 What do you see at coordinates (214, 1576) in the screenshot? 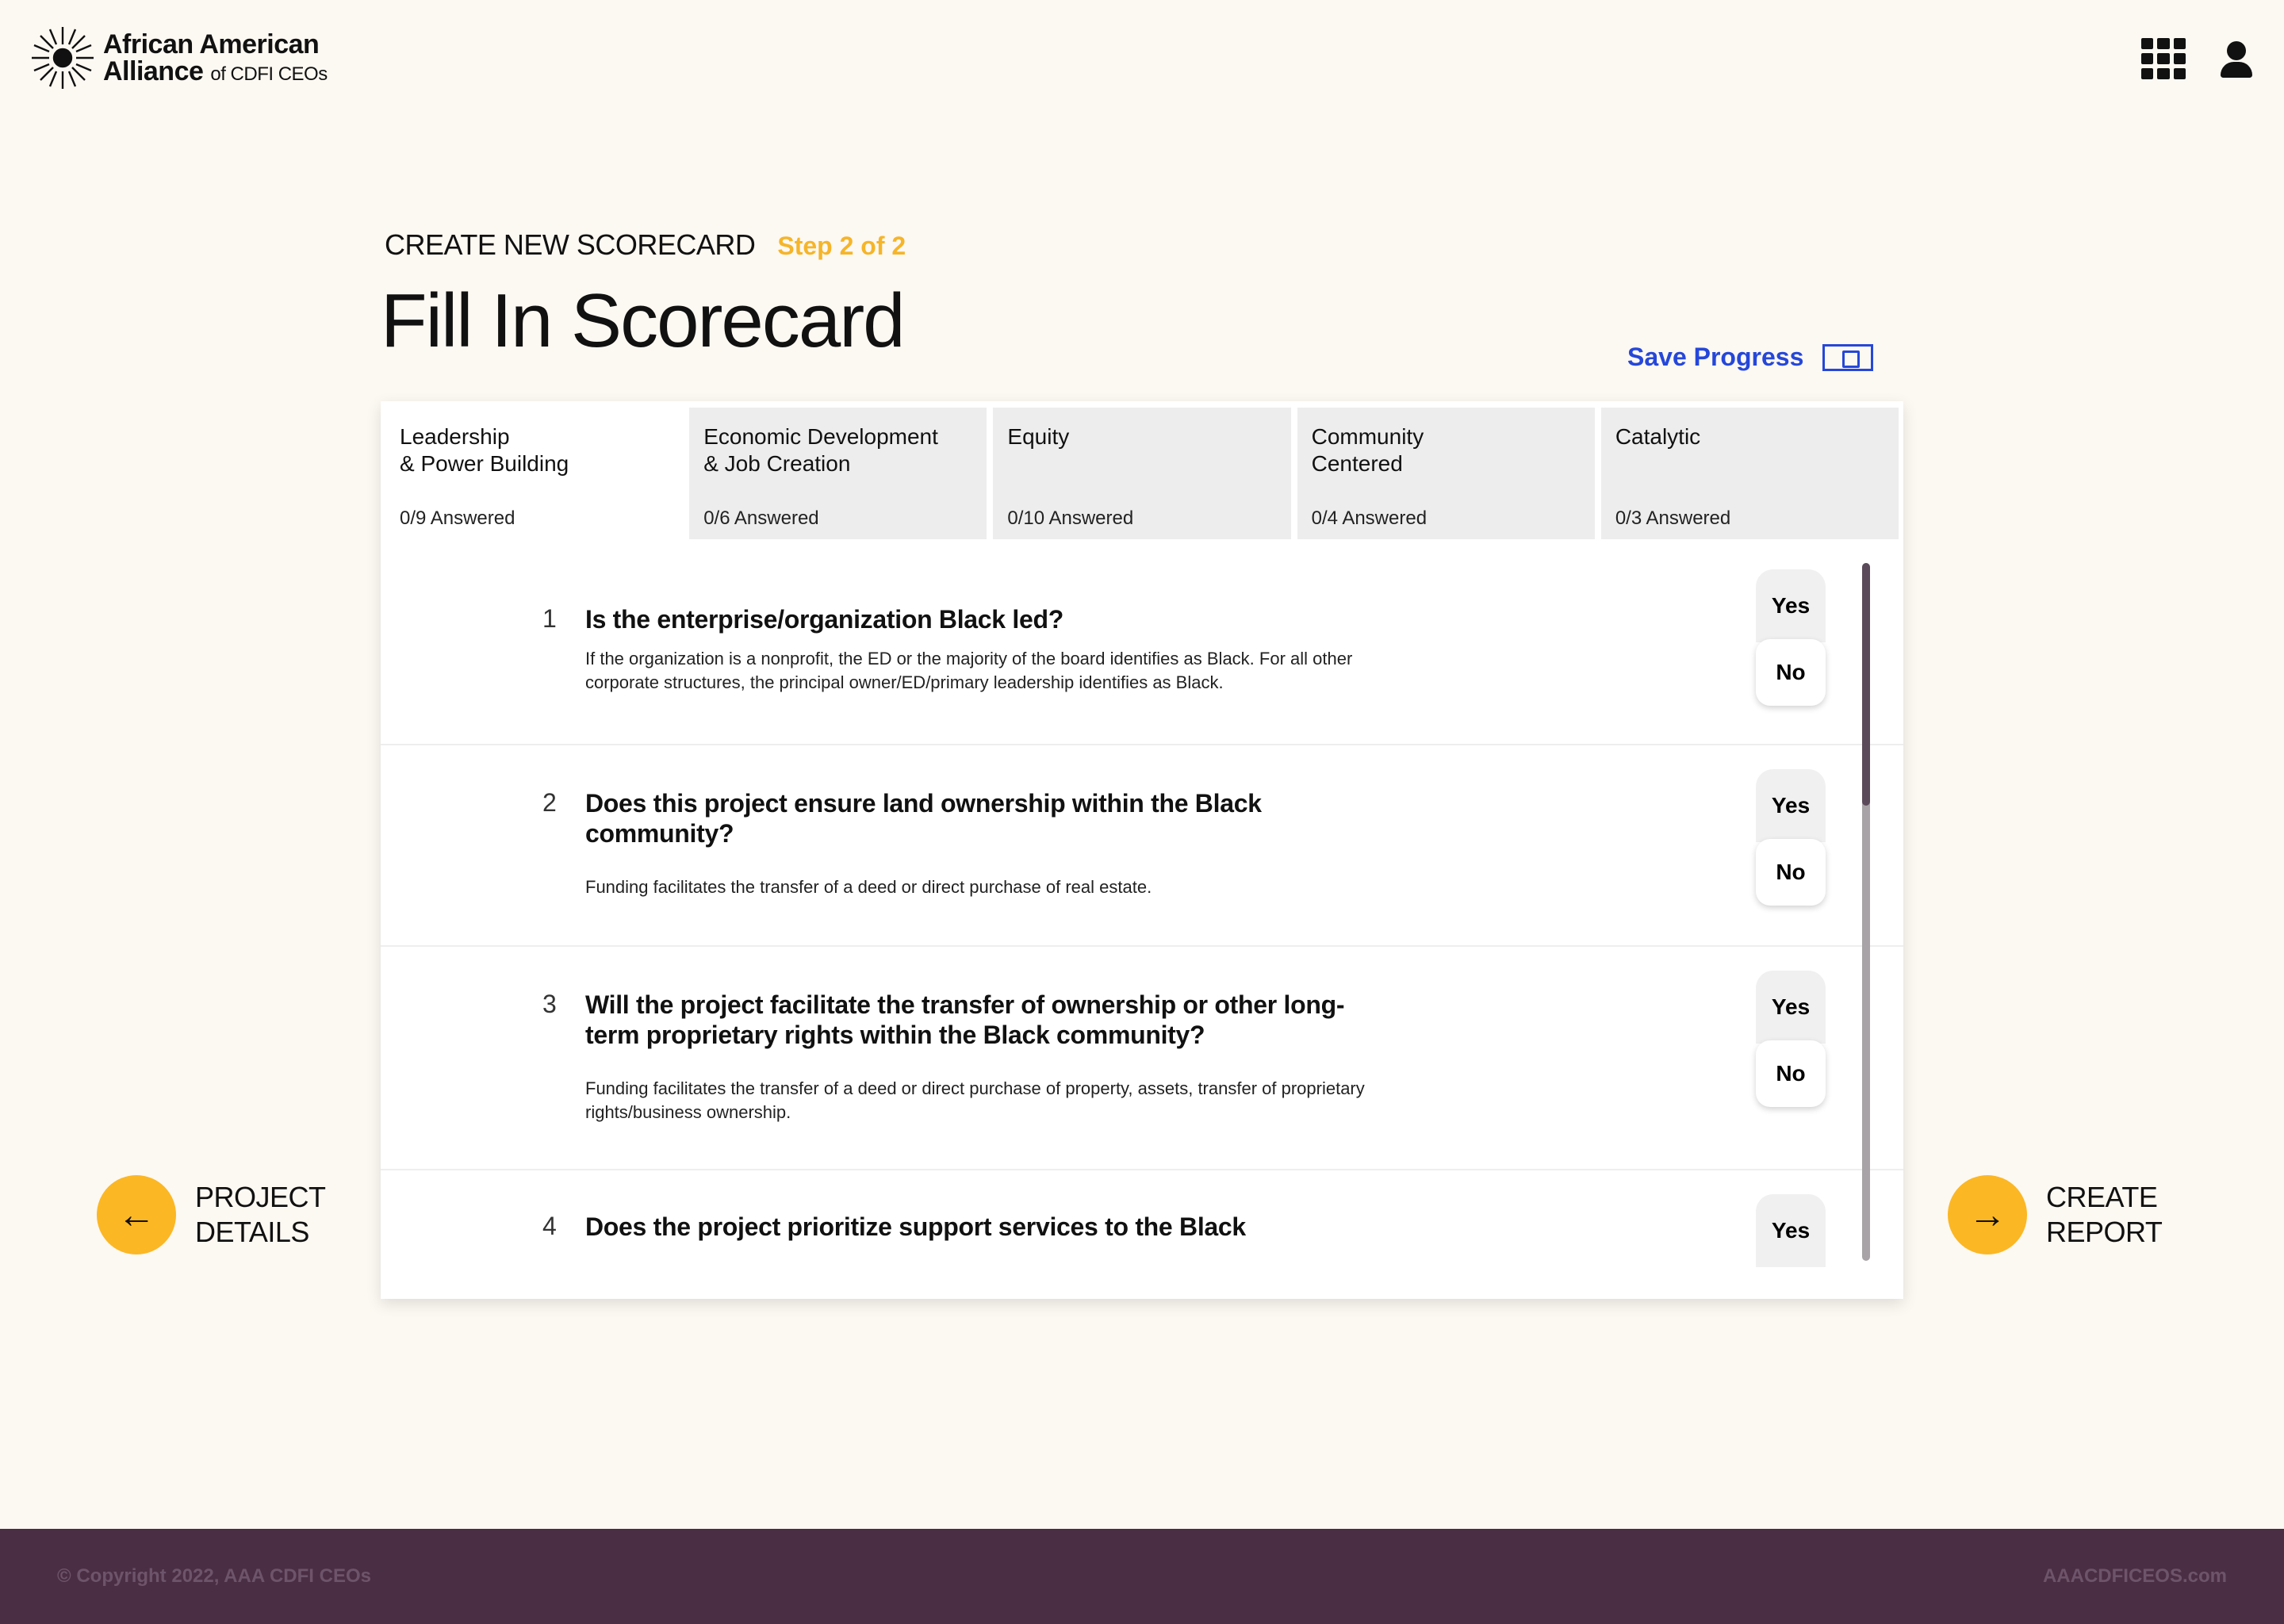
I see `footer-copyright: © Copyright 2022, AAA CDFI CEOs` at bounding box center [214, 1576].